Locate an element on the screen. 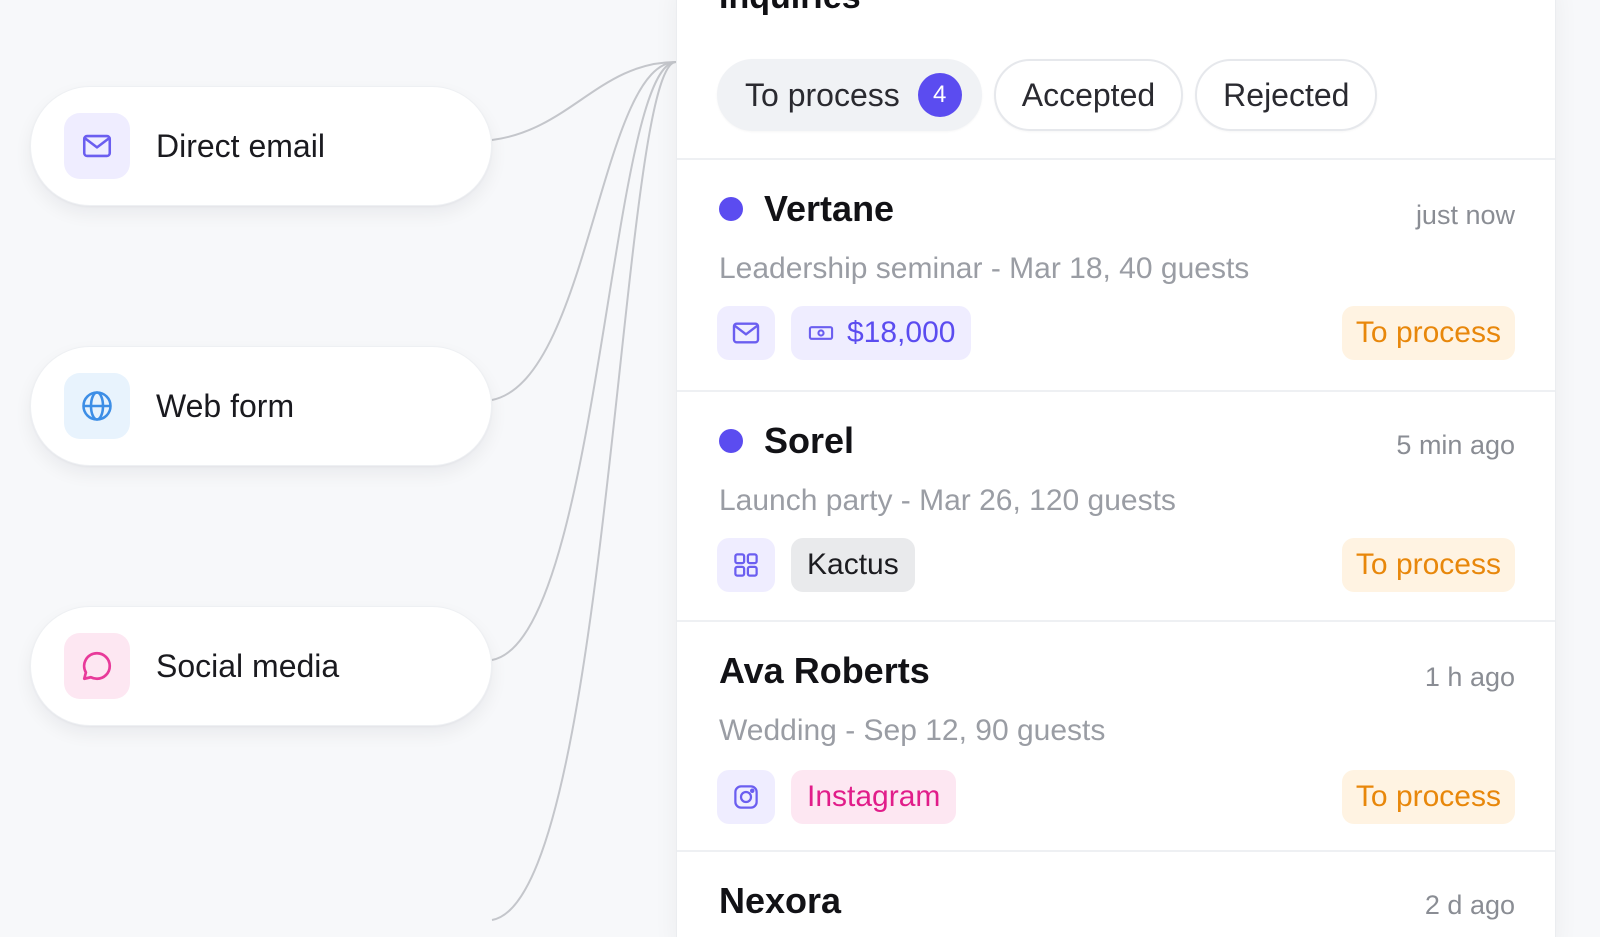  inquiry-time: 2 d ago is located at coordinates (1469, 905).